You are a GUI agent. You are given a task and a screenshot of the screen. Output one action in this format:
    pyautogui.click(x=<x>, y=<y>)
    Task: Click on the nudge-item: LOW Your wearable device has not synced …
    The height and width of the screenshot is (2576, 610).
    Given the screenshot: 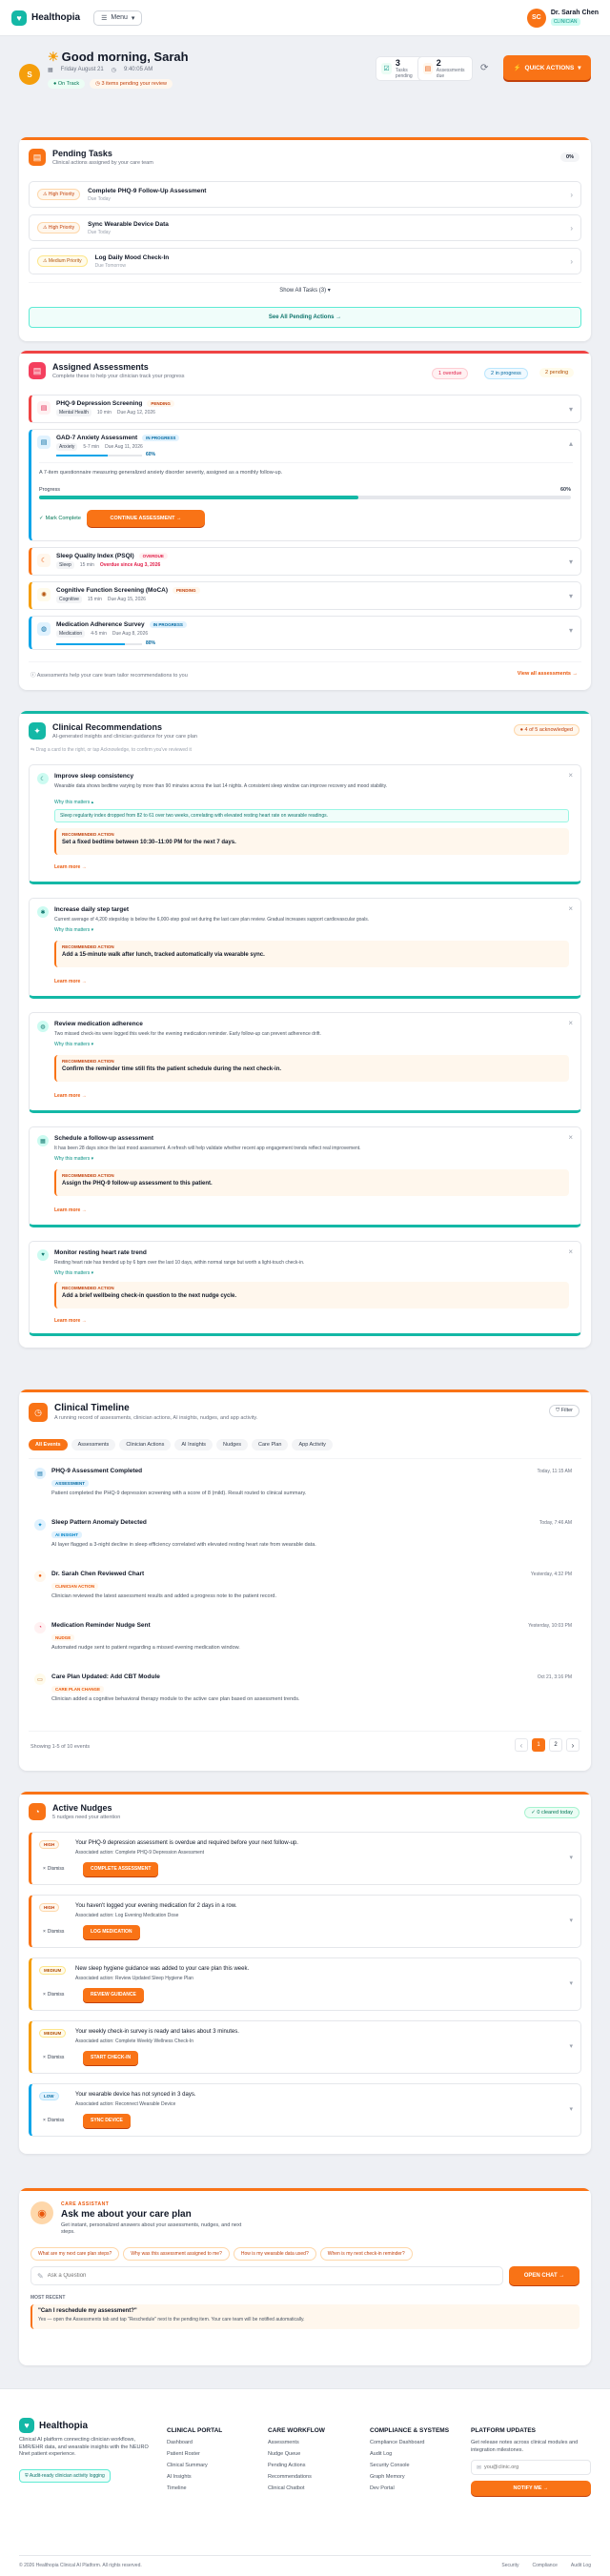 What is the action you would take?
    pyautogui.click(x=305, y=2110)
    